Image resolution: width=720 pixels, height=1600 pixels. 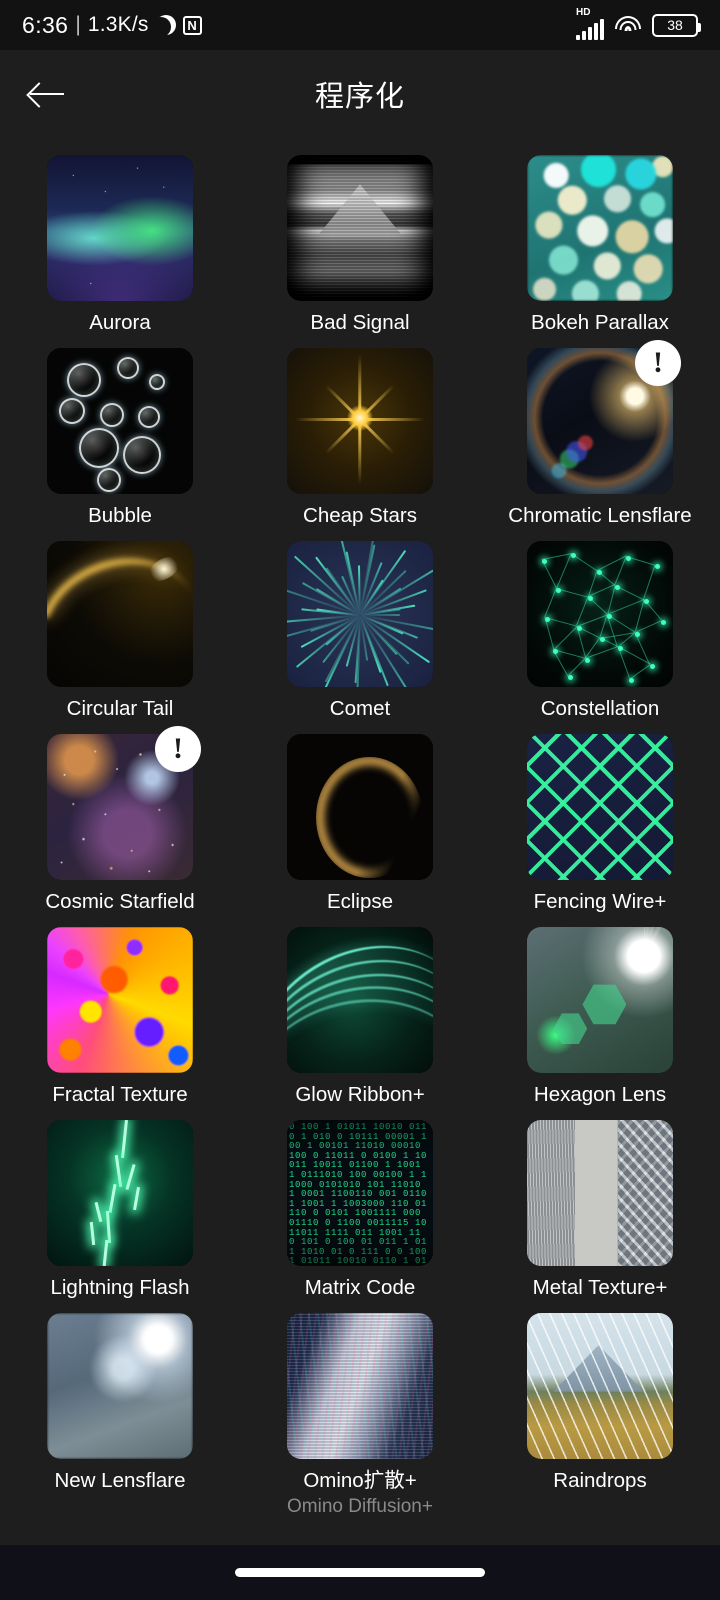 I want to click on effect-name-label: Metal Texture+, so click(x=600, y=1287).